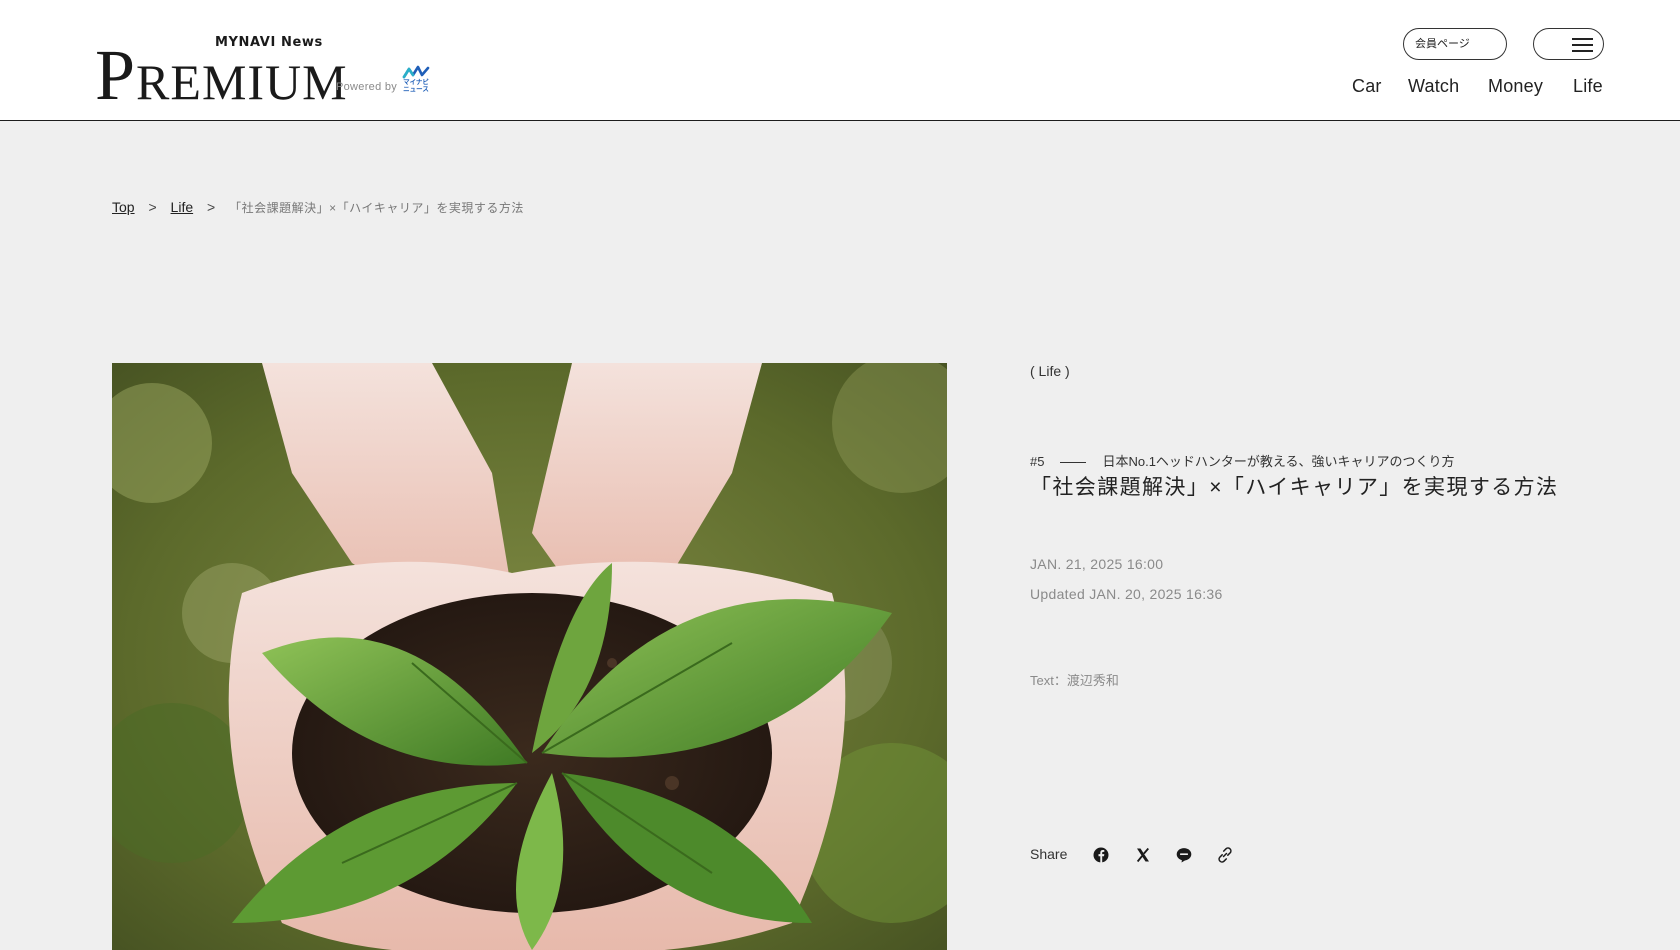  Describe the element at coordinates (1126, 594) in the screenshot. I see `updated-date: Updated JAN. 20, 2025 16:36` at that location.